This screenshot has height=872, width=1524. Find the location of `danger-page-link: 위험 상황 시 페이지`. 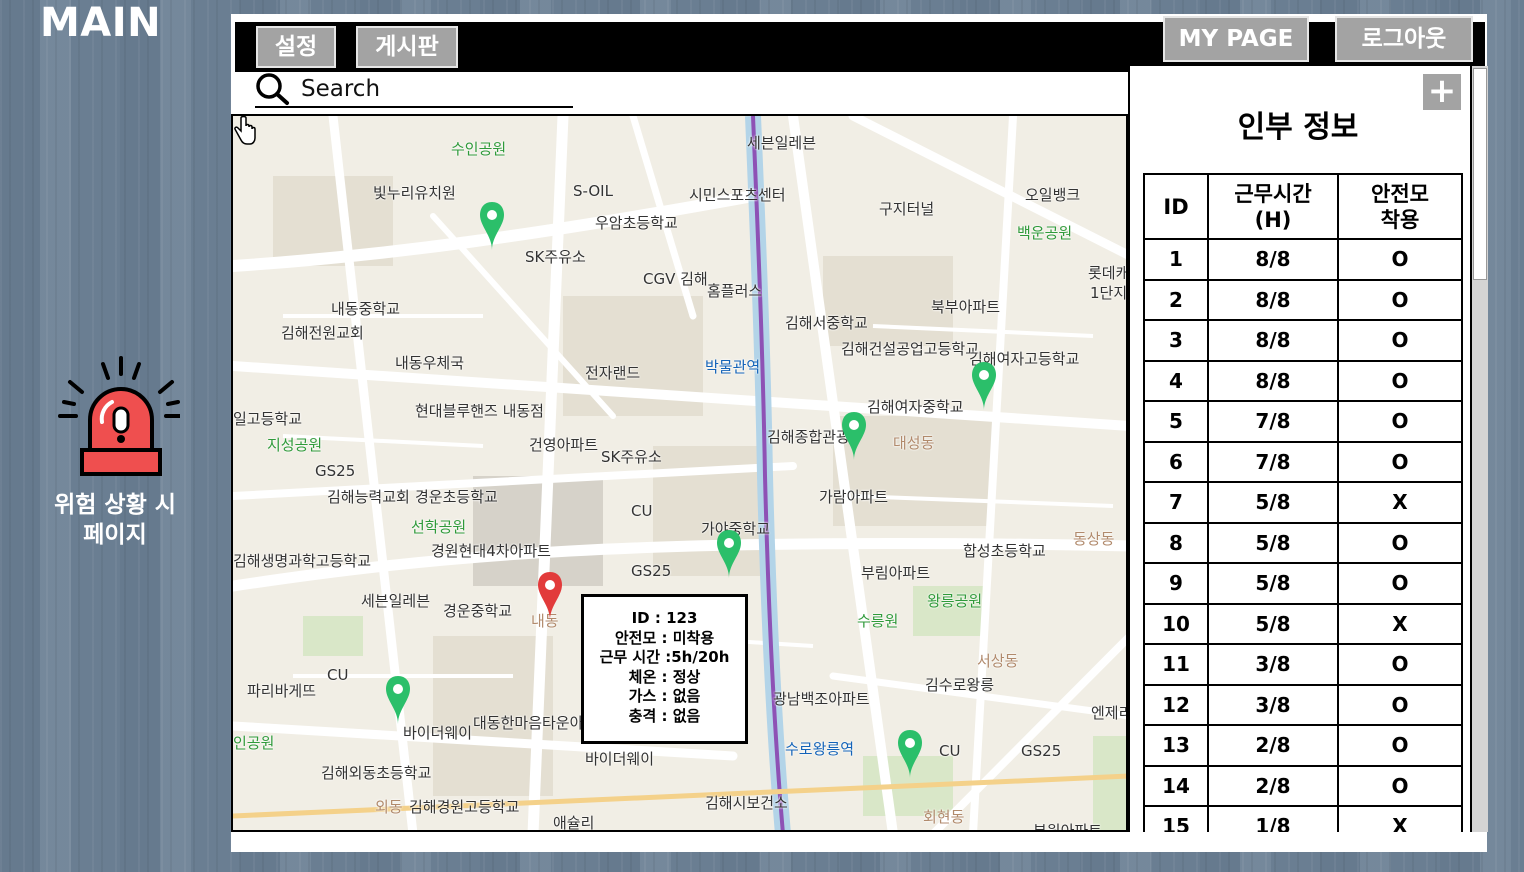

danger-page-link: 위험 상황 시 페이지 is located at coordinates (115, 455).